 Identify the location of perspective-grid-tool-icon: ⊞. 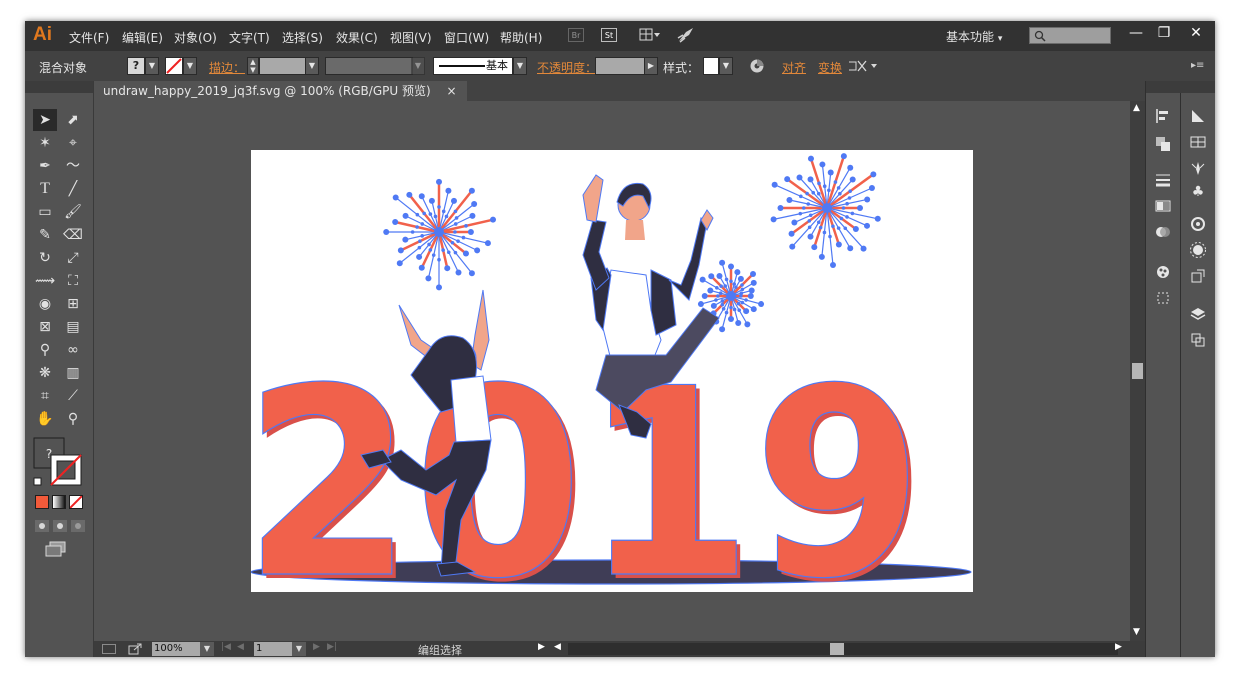
(73, 304).